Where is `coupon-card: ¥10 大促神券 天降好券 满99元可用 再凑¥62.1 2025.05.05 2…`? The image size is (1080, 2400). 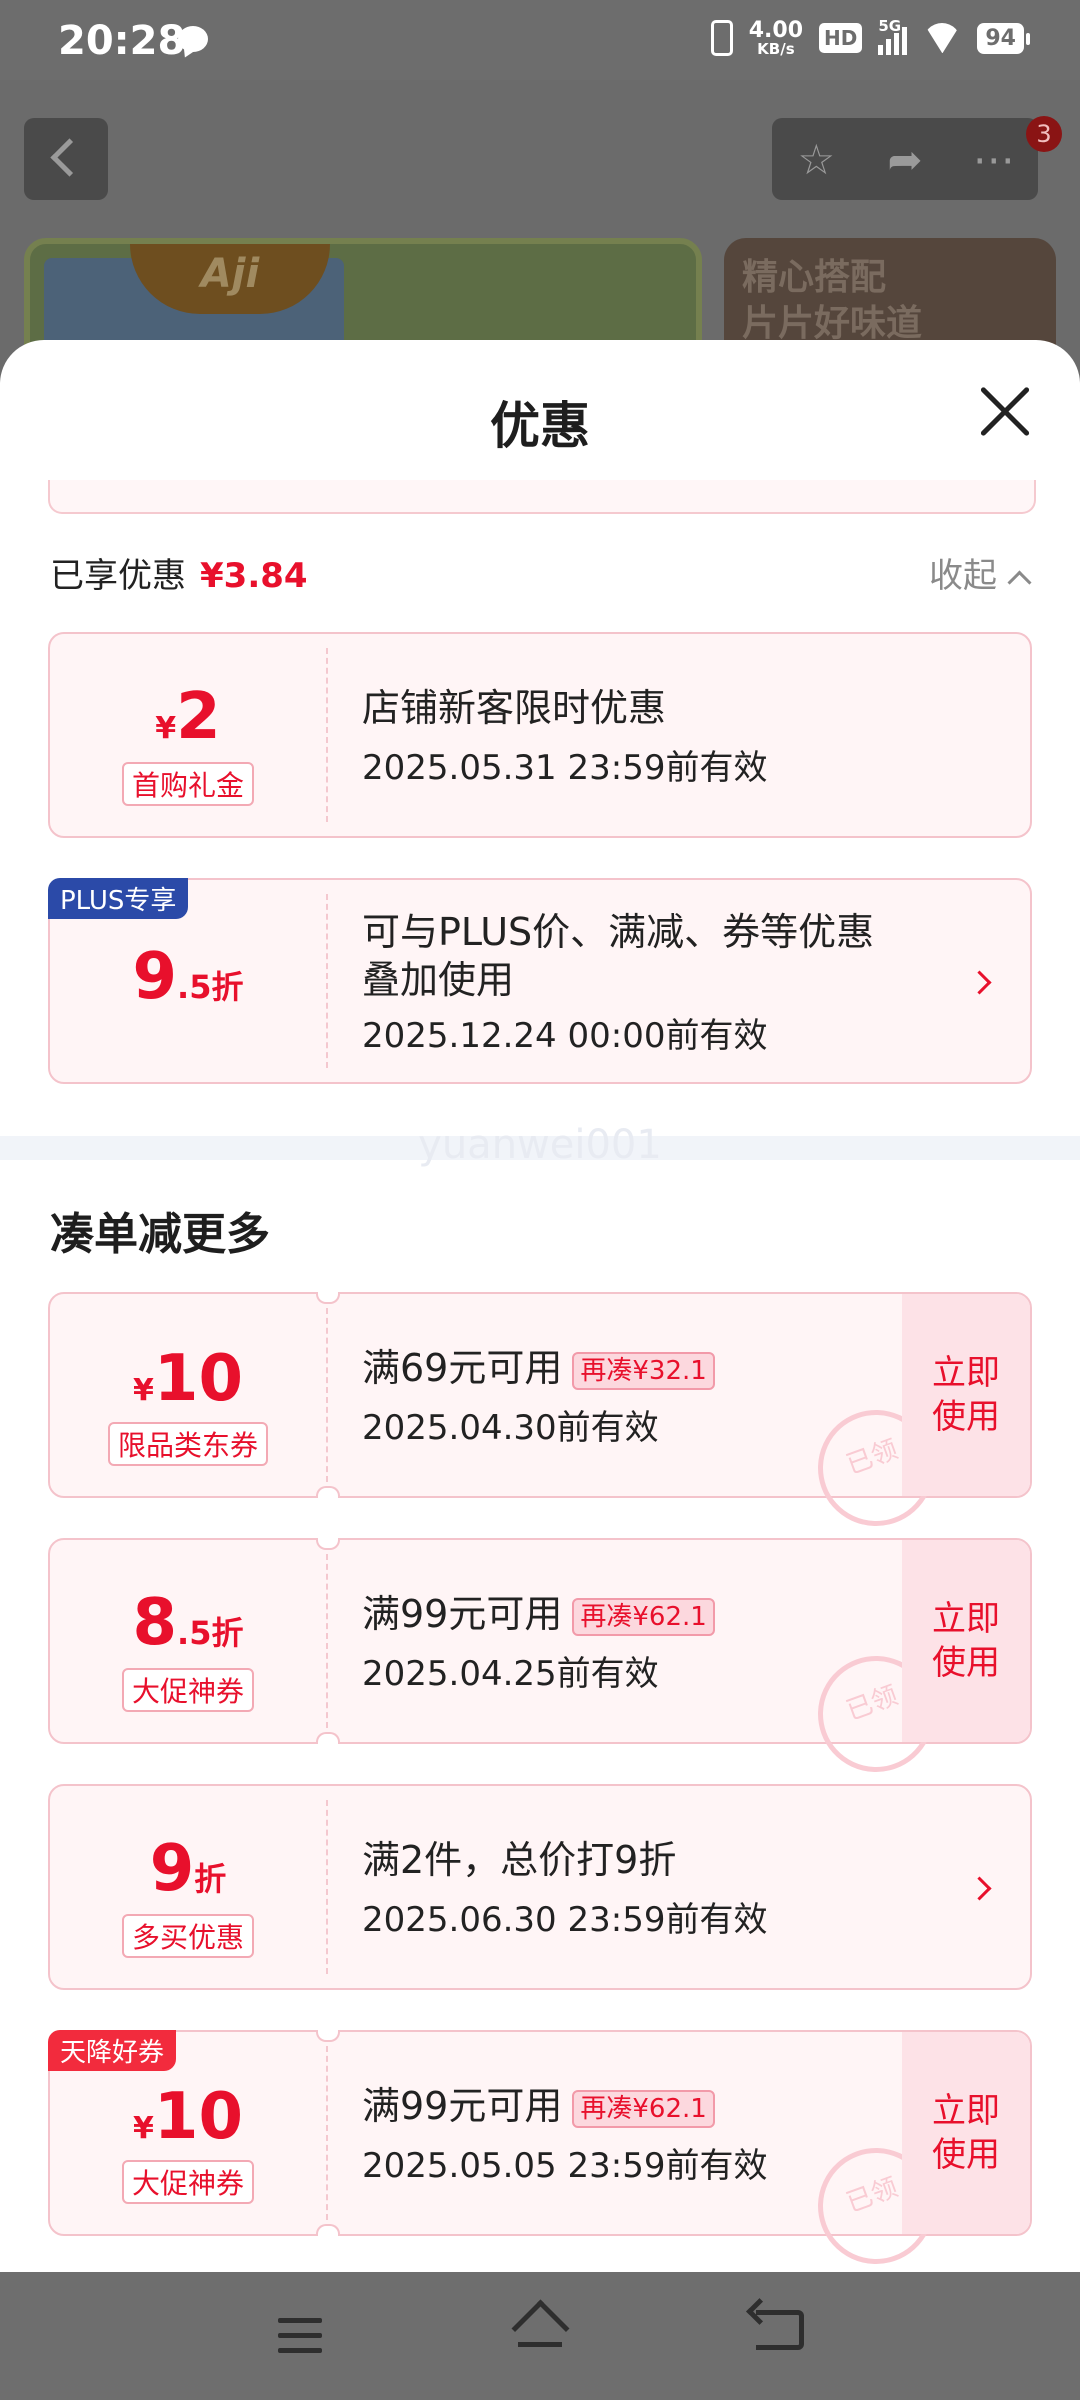 coupon-card: ¥10 大促神券 天降好券 满99元可用 再凑¥62.1 2025.05.05 2… is located at coordinates (540, 2151).